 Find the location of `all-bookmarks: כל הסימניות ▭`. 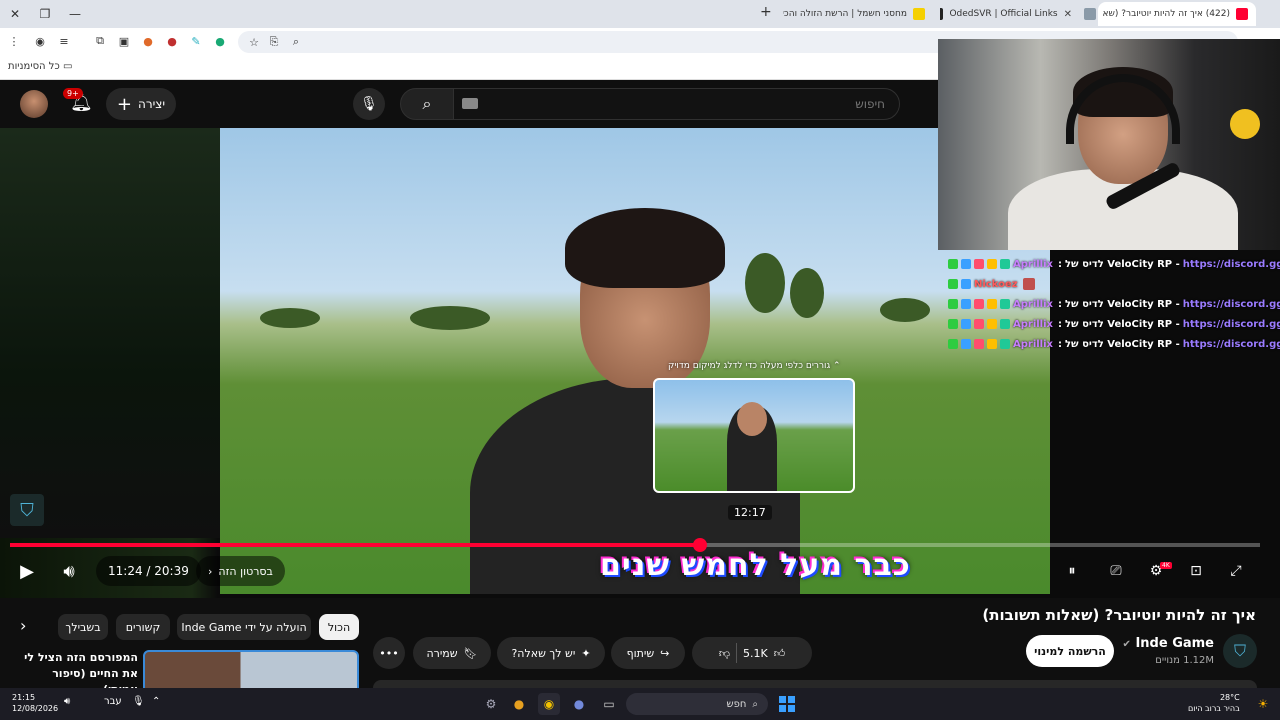

all-bookmarks: כל הסימניות ▭ is located at coordinates (40, 66).